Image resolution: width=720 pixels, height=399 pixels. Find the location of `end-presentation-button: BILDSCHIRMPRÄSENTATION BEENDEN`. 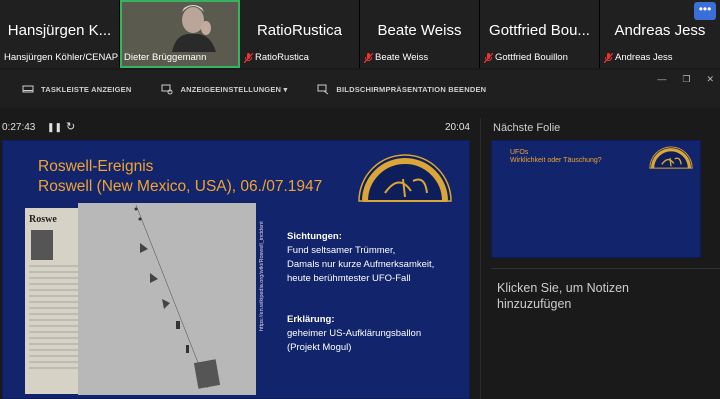

end-presentation-button: BILDSCHIRMPRÄSENTATION BEENDEN is located at coordinates (401, 89).